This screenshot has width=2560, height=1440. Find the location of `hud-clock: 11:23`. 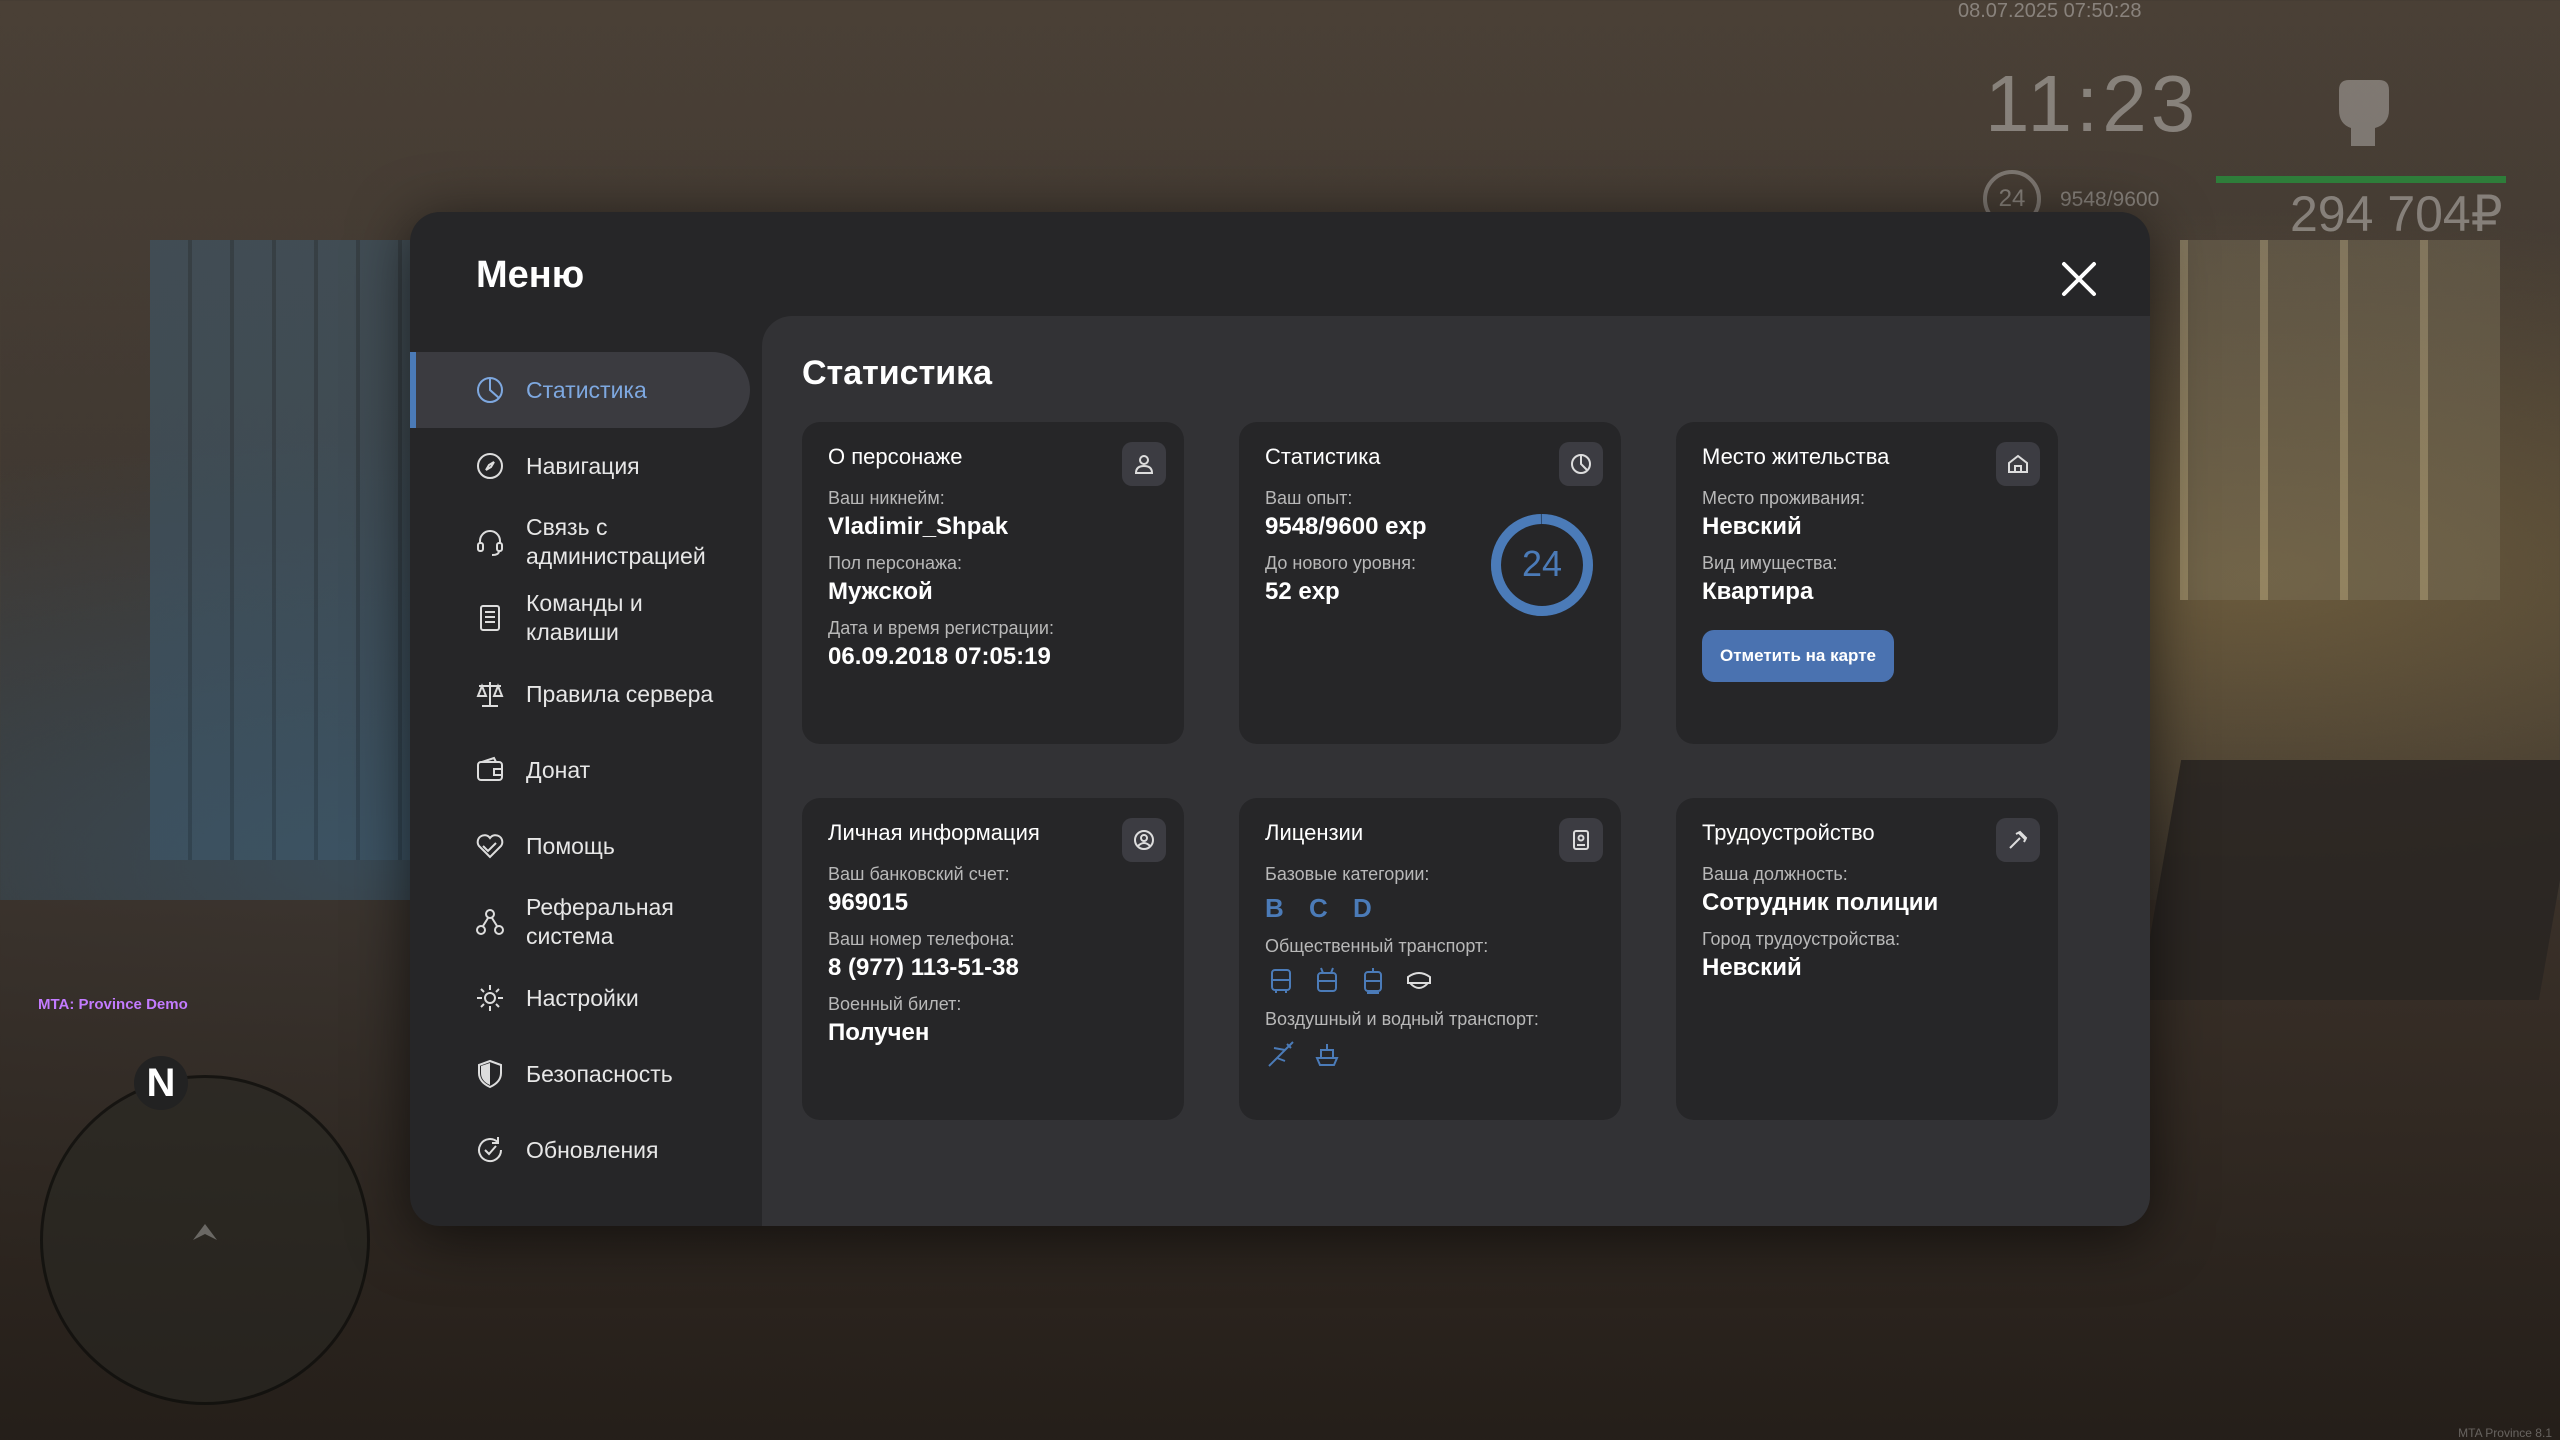

hud-clock: 11:23 is located at coordinates (2092, 103).